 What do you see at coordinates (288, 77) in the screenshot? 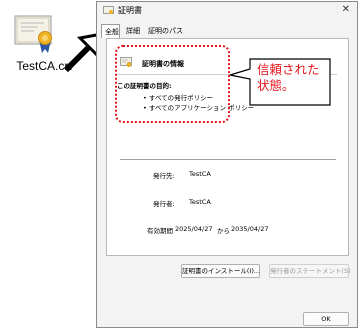
I see `callout-text: 信頼された 状態。` at bounding box center [288, 77].